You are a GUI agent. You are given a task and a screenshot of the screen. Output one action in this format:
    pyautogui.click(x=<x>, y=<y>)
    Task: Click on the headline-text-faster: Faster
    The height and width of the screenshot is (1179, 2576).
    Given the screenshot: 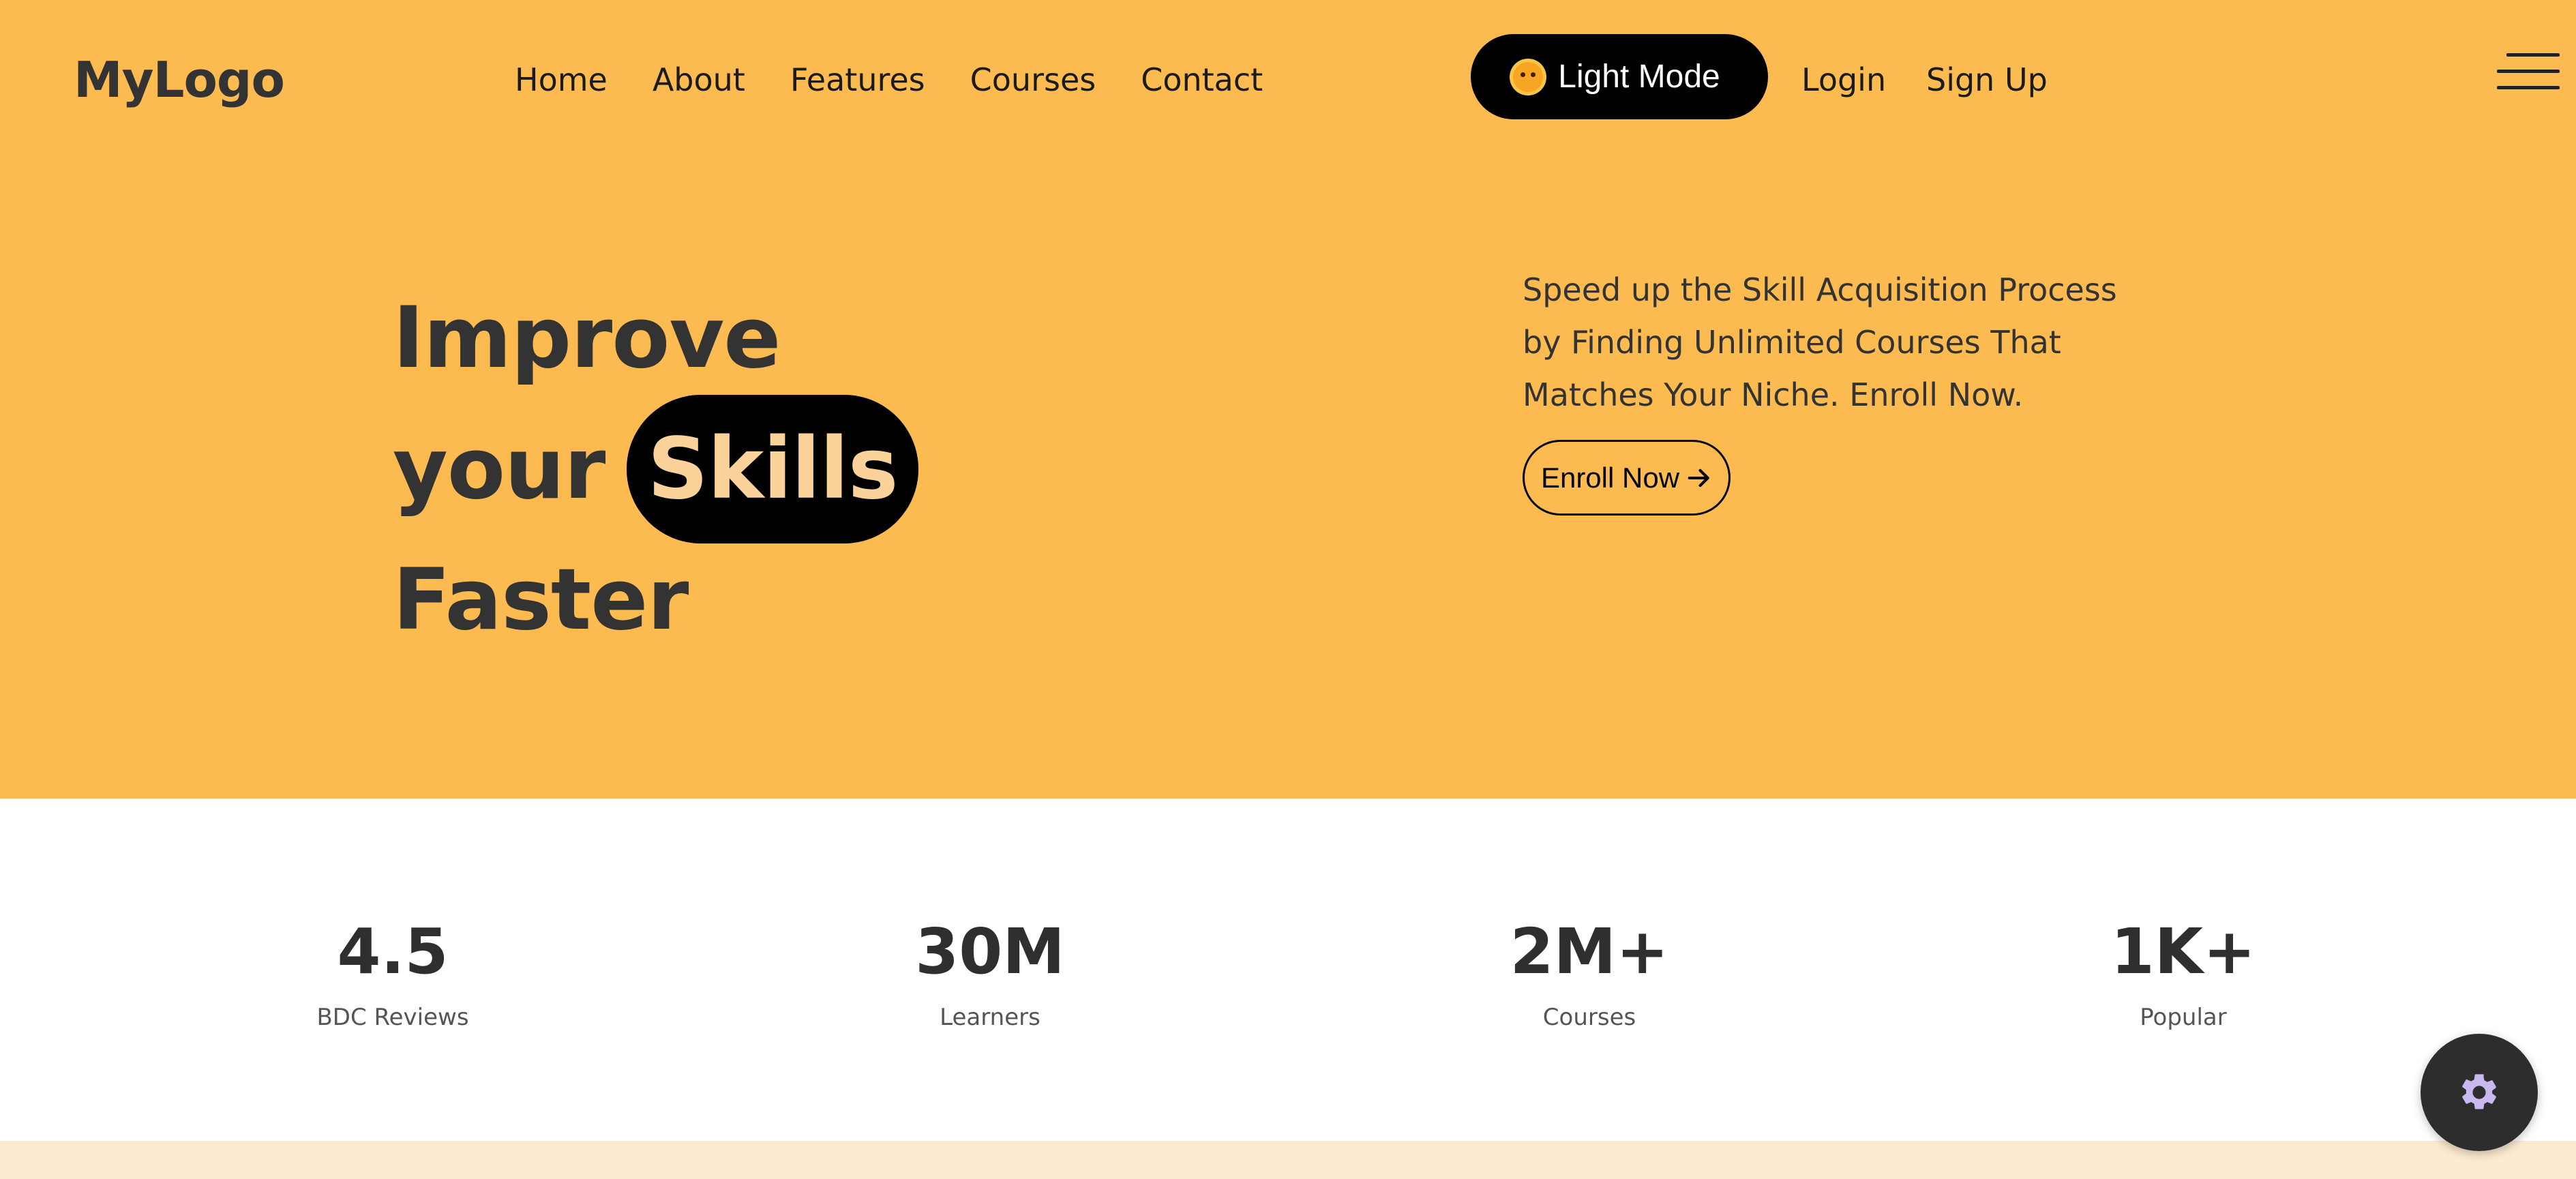 What is the action you would take?
    pyautogui.click(x=541, y=600)
    